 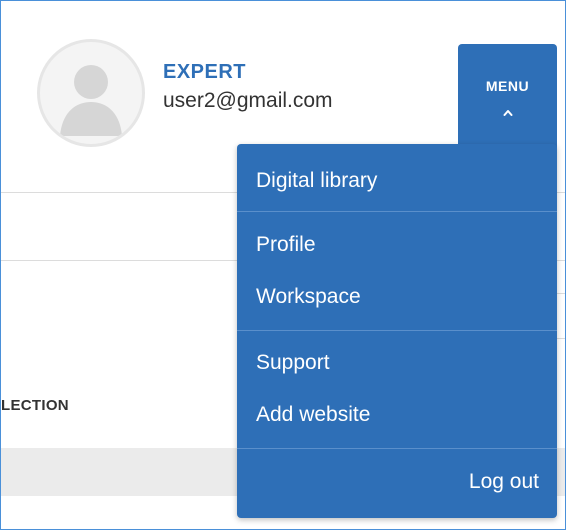 I want to click on menu-button: MENU, so click(x=507, y=100).